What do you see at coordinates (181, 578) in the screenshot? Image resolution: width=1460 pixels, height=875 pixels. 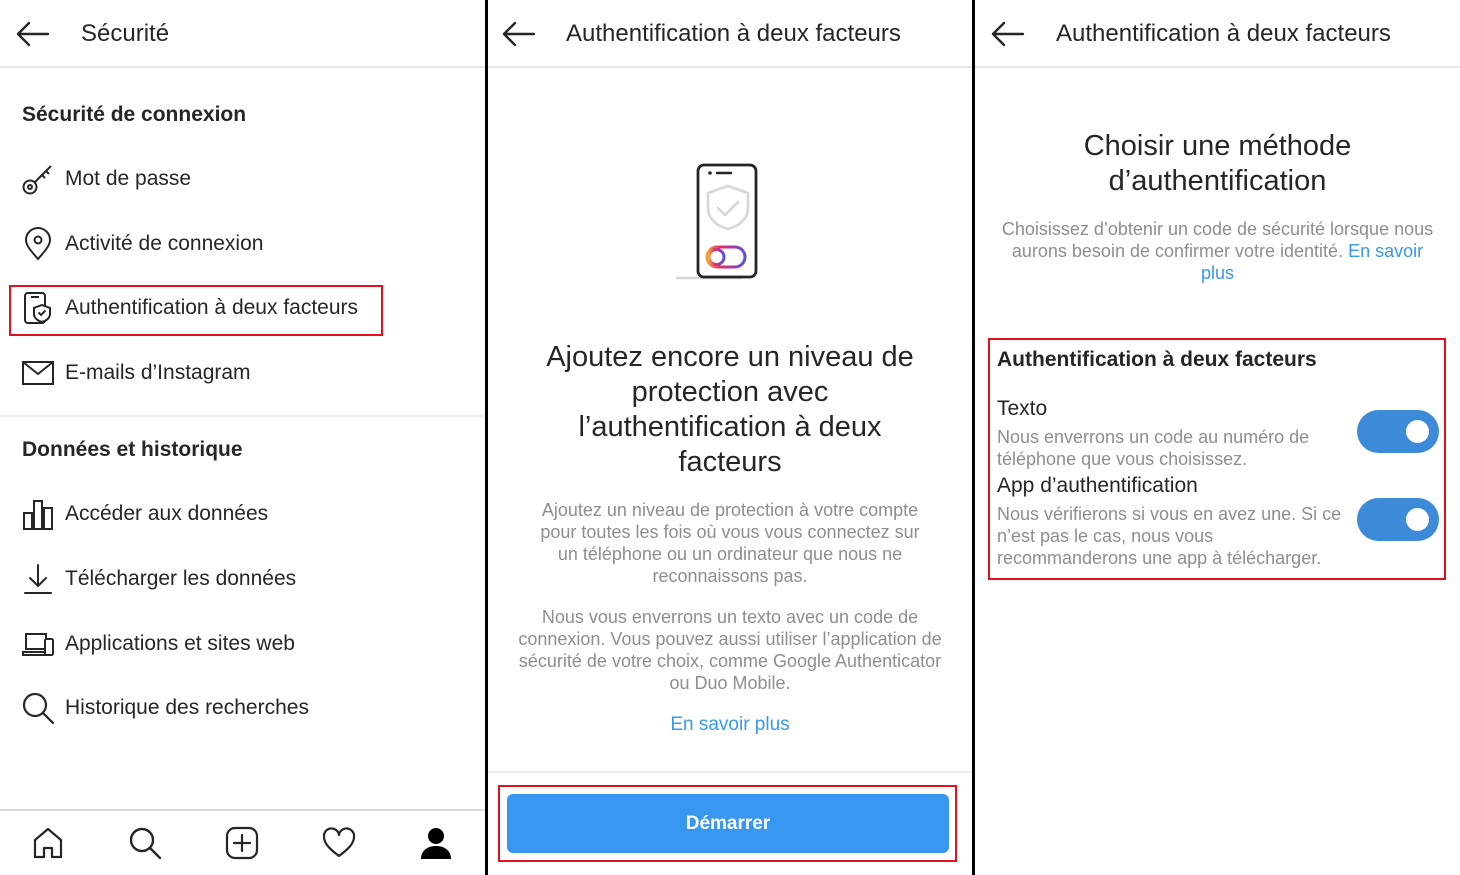 I see `menu-item-label: Télécharger les données` at bounding box center [181, 578].